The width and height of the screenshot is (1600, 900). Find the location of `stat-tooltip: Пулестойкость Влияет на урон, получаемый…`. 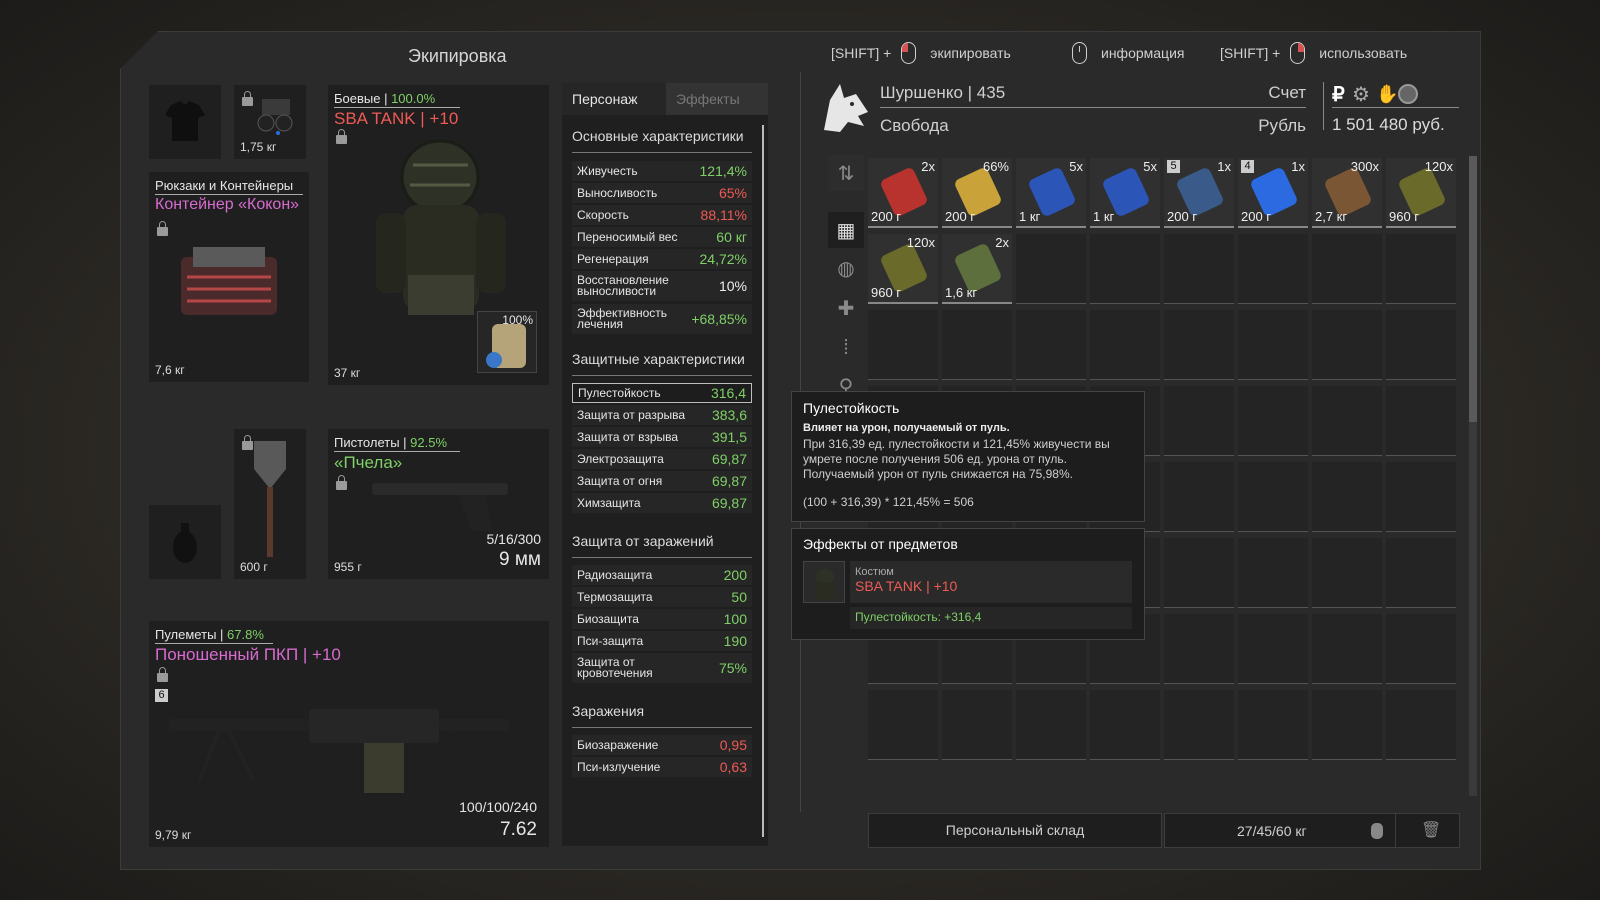

stat-tooltip: Пулестойкость Влияет на урон, получаемый… is located at coordinates (968, 456).